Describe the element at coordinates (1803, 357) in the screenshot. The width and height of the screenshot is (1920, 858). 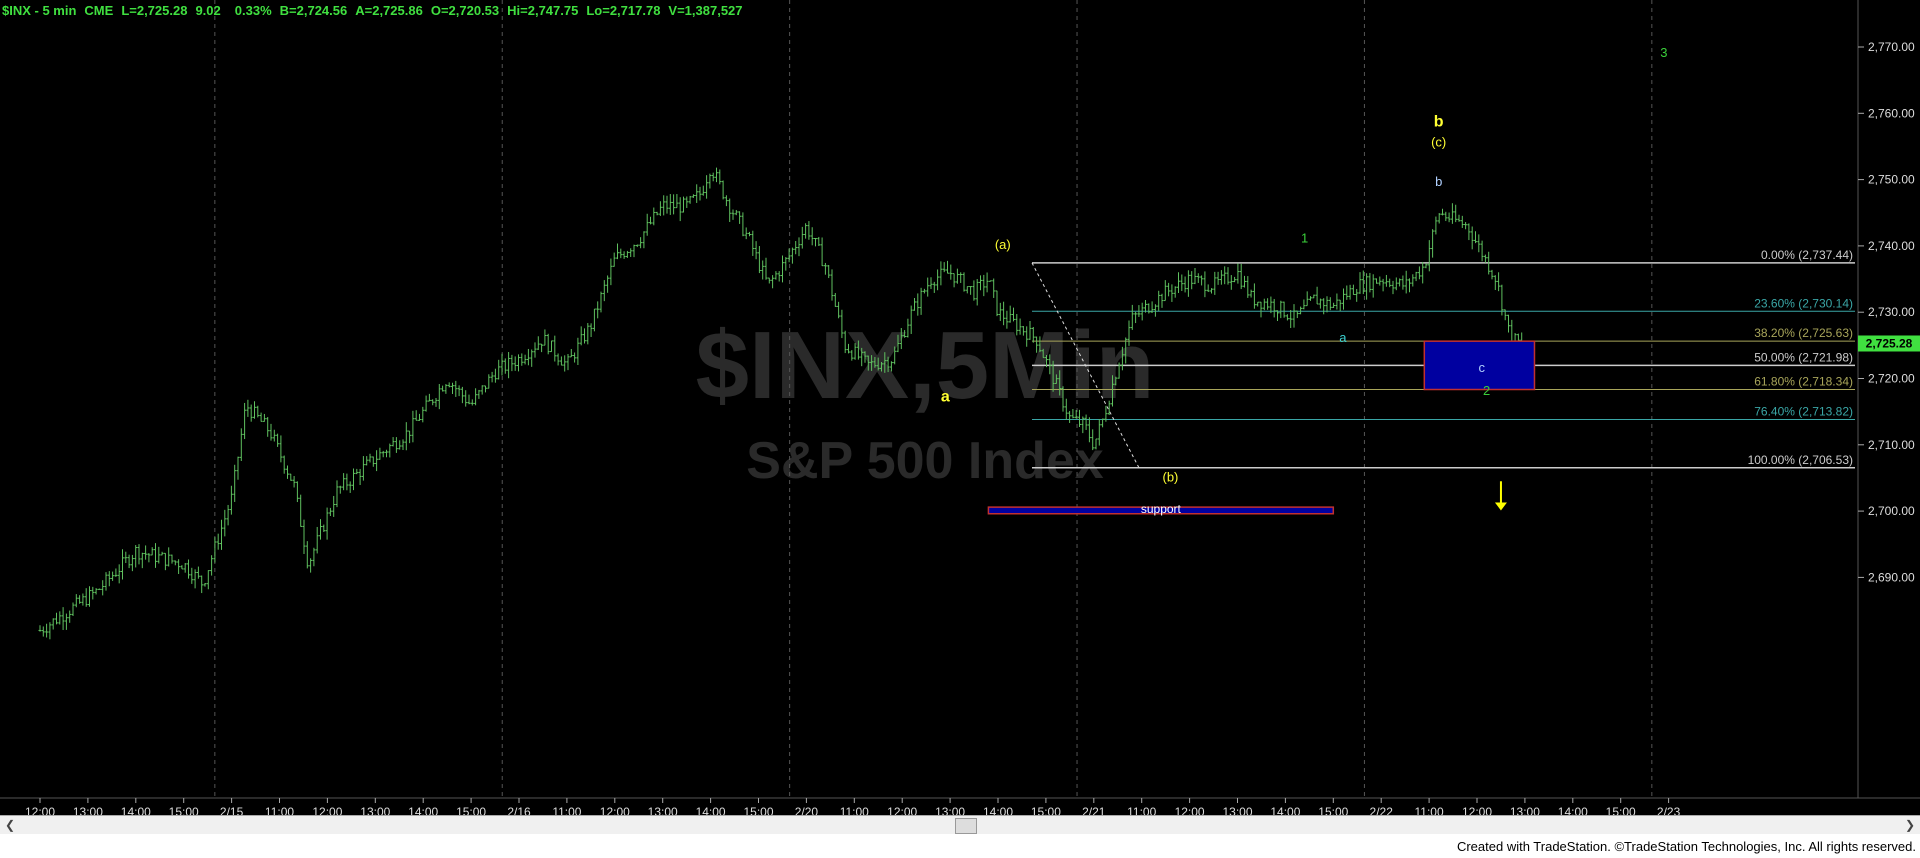
I see `fib-level-label: 50.00% (2,721.98)` at that location.